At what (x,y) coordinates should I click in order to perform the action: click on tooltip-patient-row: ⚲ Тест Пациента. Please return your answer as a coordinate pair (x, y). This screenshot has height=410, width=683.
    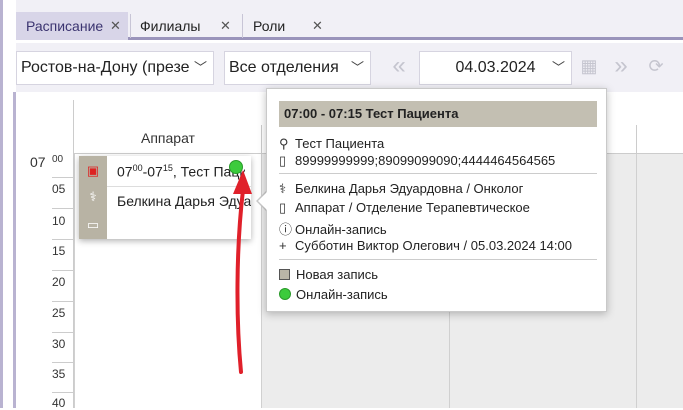
    Looking at the image, I should click on (331, 144).